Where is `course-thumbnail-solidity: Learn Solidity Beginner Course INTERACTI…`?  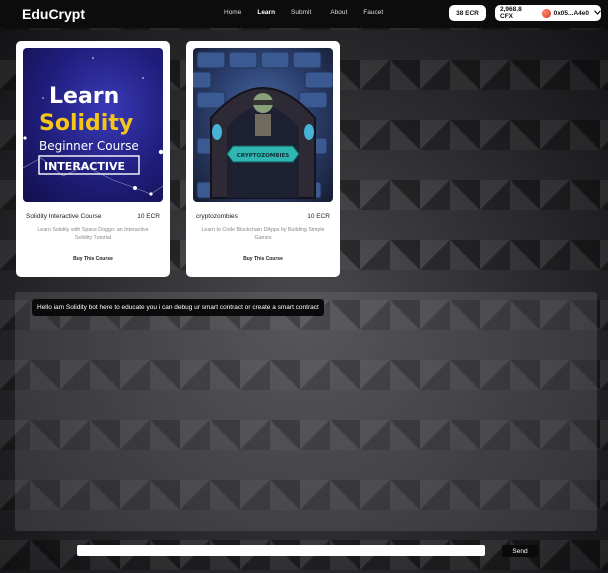 course-thumbnail-solidity: Learn Solidity Beginner Course INTERACTI… is located at coordinates (93, 125).